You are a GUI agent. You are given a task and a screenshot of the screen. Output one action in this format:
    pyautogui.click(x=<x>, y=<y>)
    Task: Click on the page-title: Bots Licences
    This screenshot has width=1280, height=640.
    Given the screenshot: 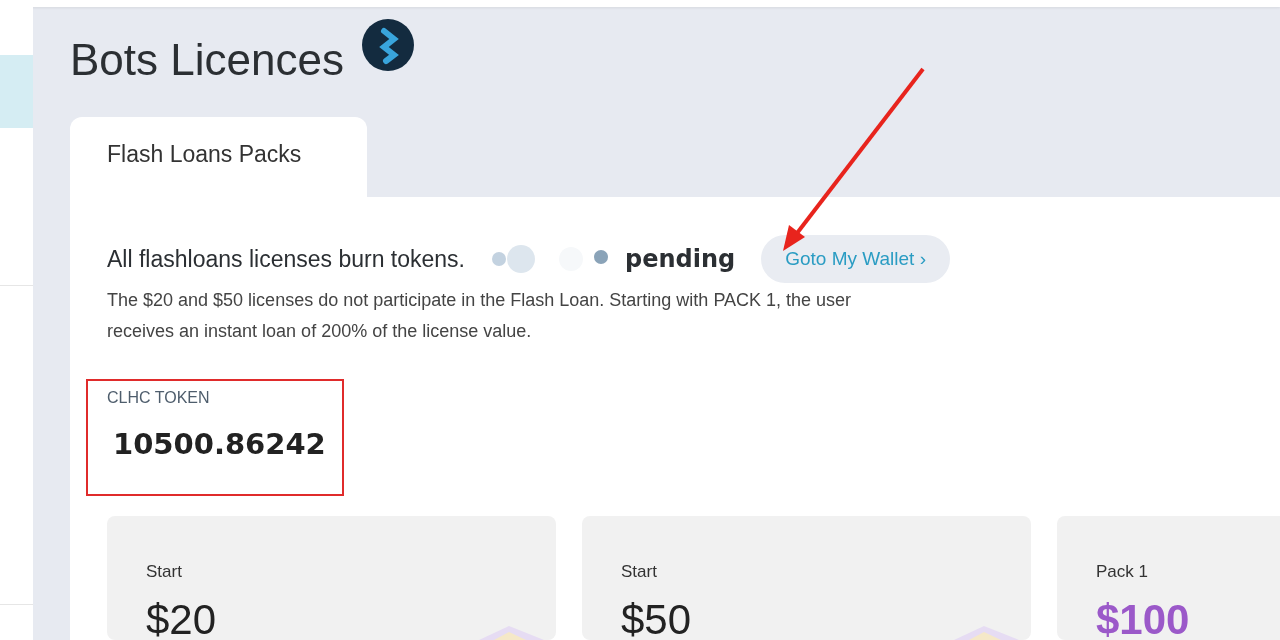 What is the action you would take?
    pyautogui.click(x=207, y=60)
    